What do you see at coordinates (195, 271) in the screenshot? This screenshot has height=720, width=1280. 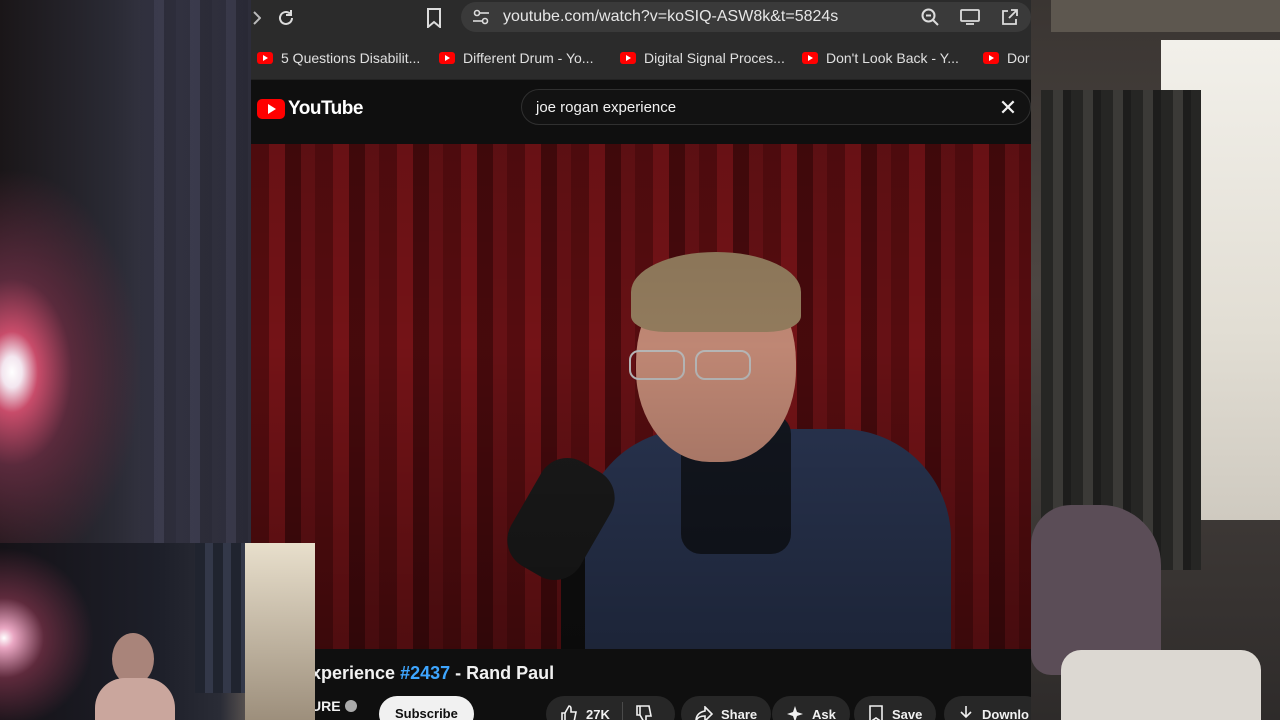 I see `curtain` at bounding box center [195, 271].